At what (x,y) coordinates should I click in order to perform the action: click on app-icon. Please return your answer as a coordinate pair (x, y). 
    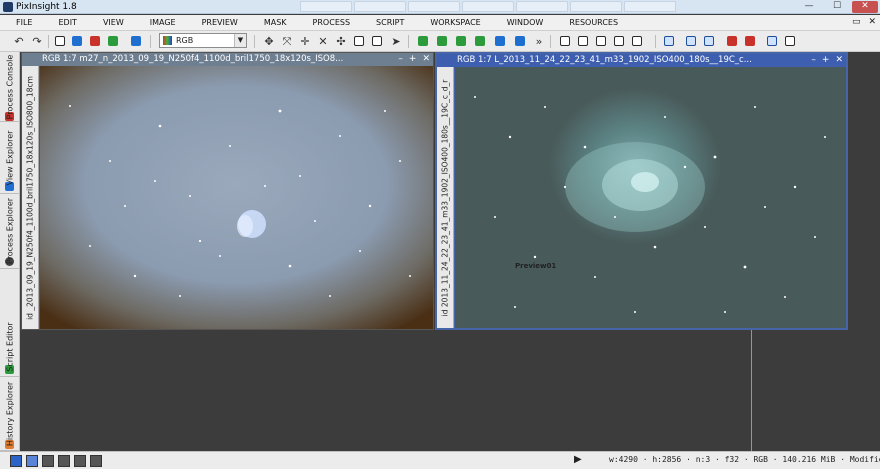
    Looking at the image, I should click on (8, 6).